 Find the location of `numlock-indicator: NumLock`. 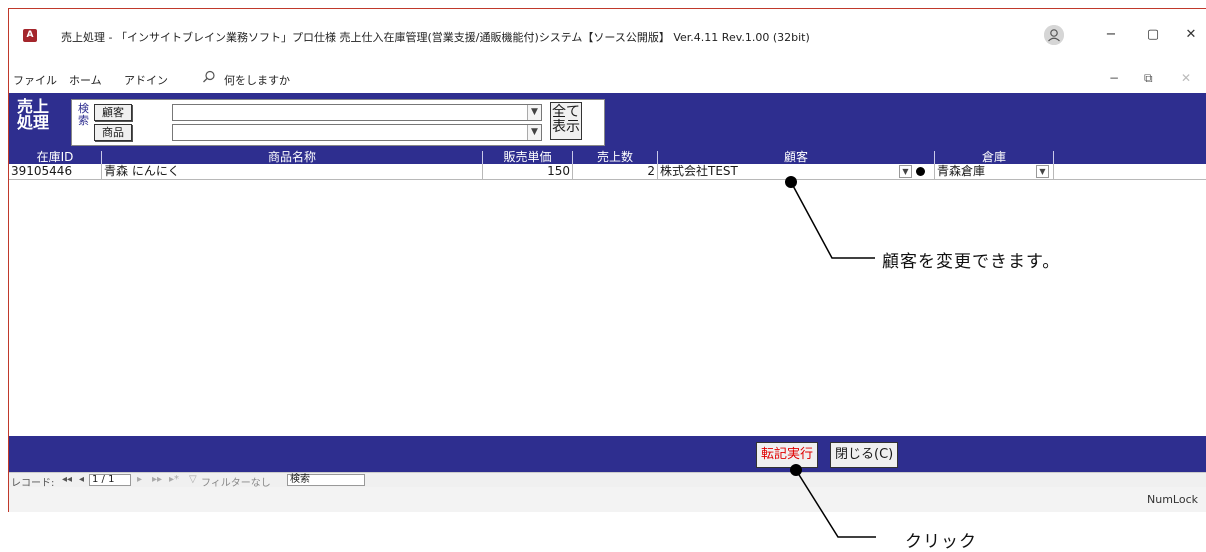

numlock-indicator: NumLock is located at coordinates (1172, 499).